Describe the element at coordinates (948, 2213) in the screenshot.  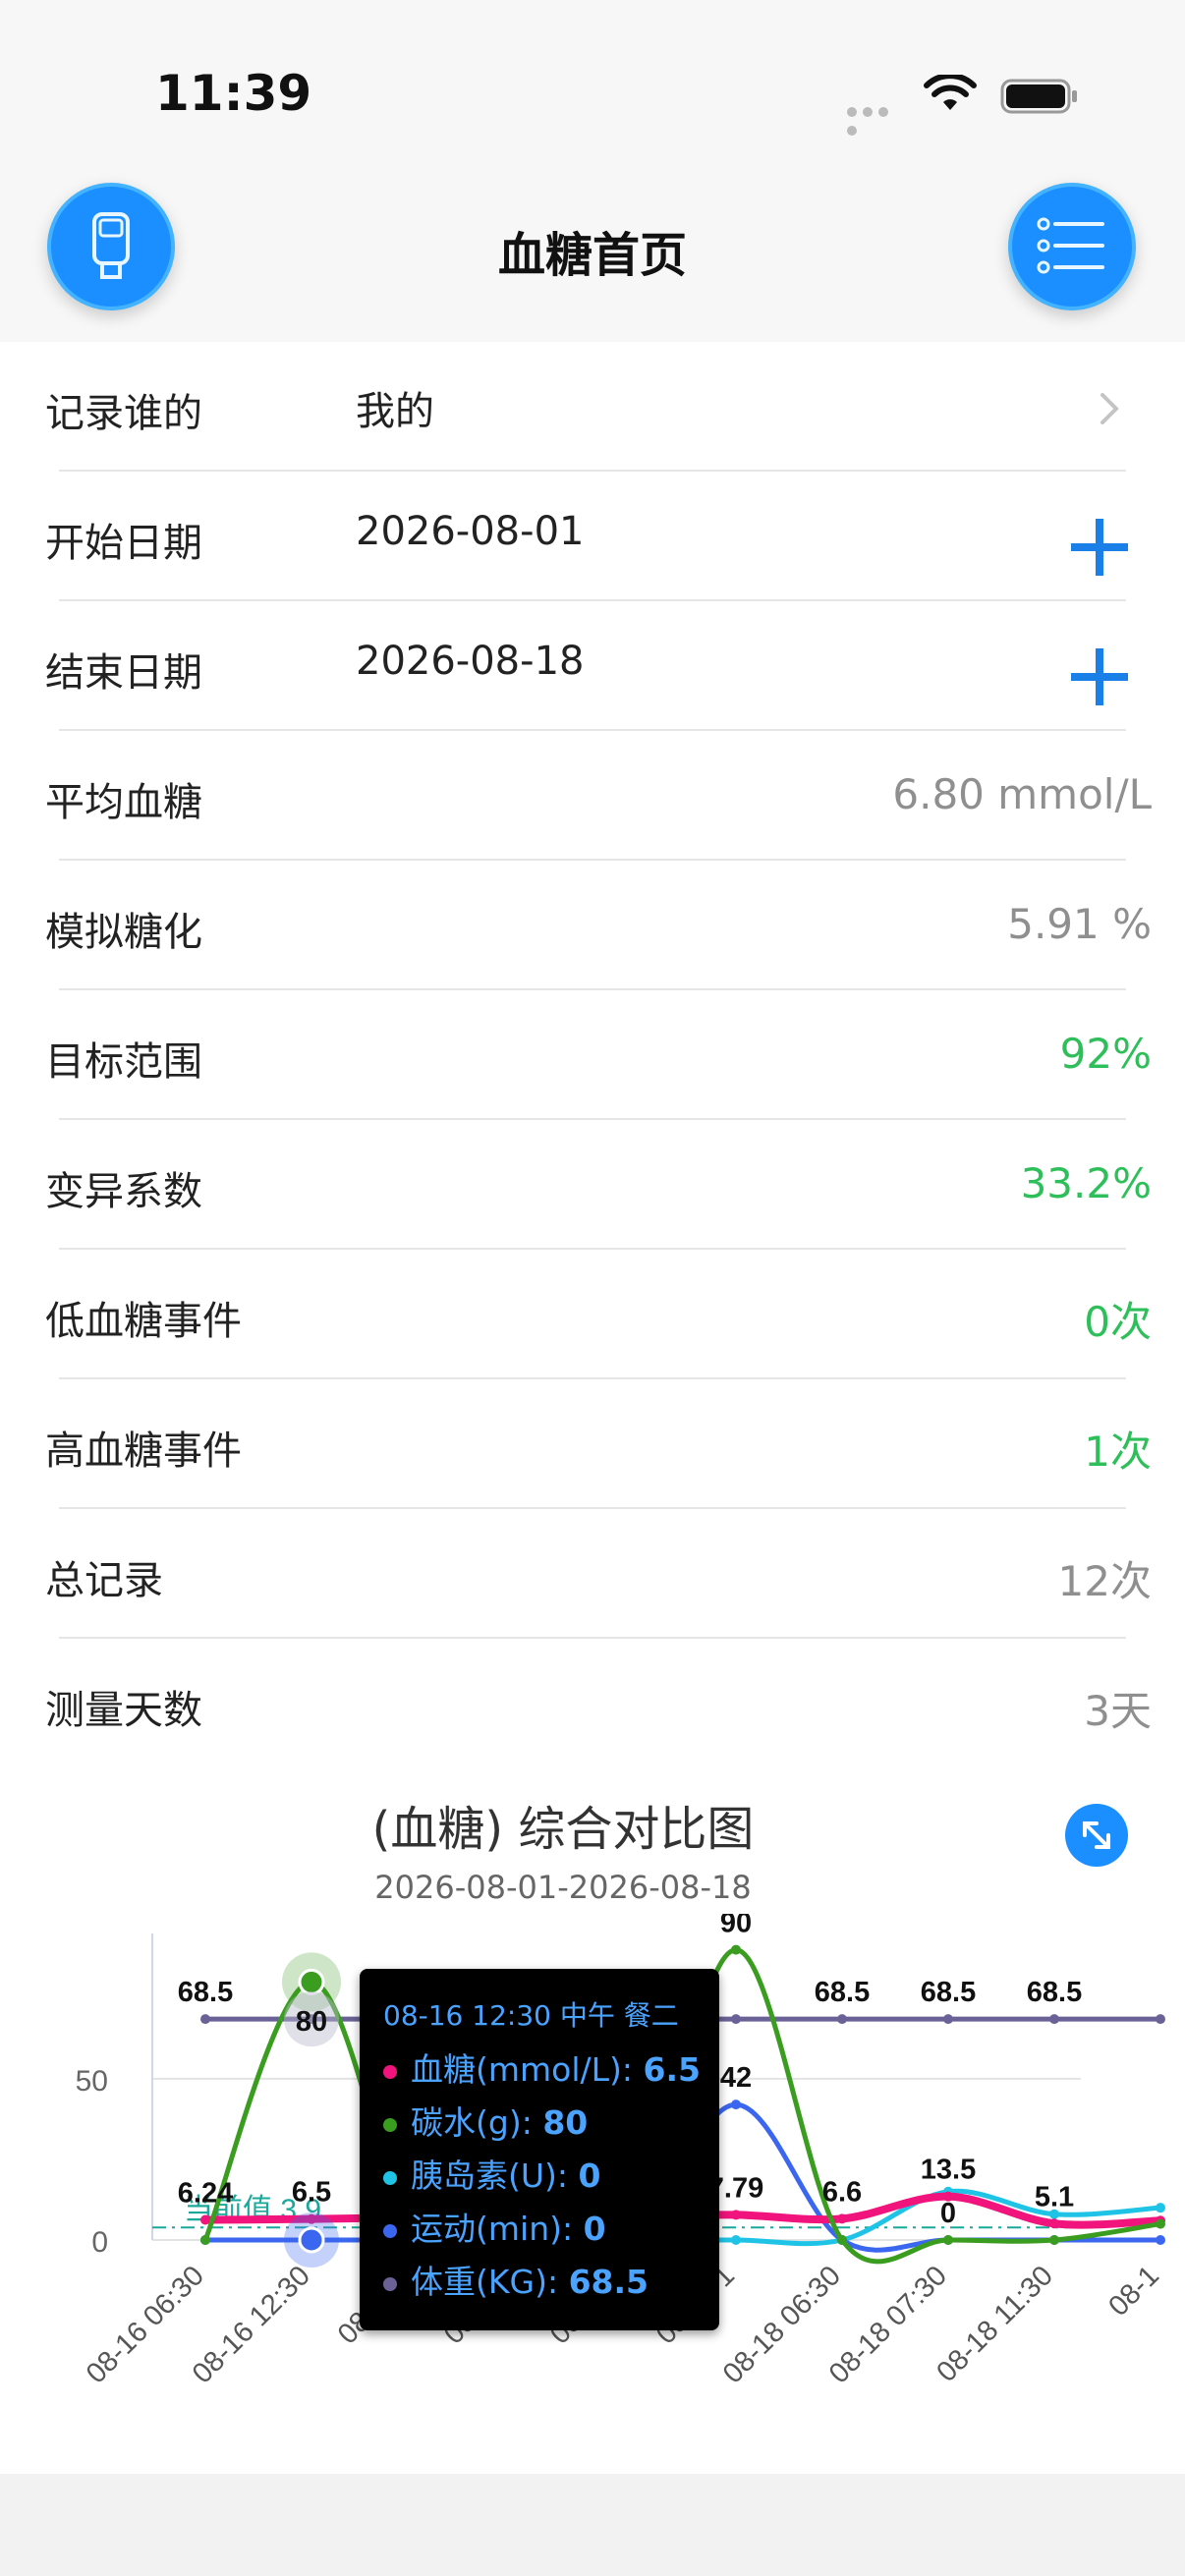
I see `data-label: 0` at that location.